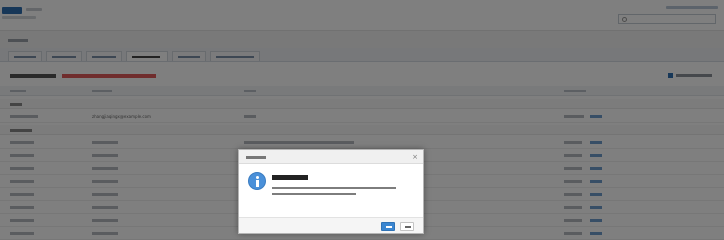 The height and width of the screenshot is (240, 724). What do you see at coordinates (331, 157) in the screenshot?
I see `dialog-title-bar: ×` at bounding box center [331, 157].